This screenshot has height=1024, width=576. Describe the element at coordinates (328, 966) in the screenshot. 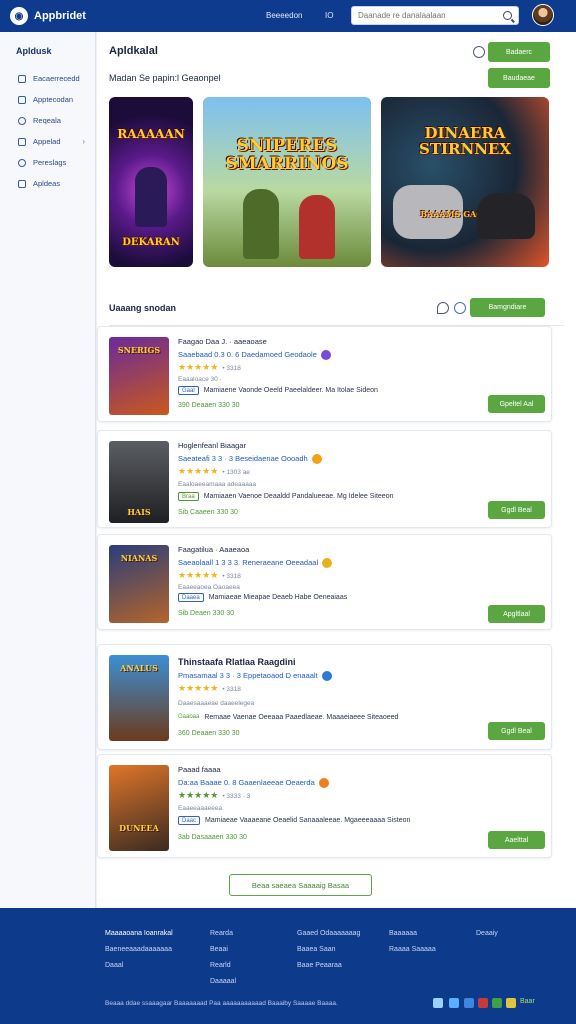

I see `footer-link: Baae Peaaraa` at that location.